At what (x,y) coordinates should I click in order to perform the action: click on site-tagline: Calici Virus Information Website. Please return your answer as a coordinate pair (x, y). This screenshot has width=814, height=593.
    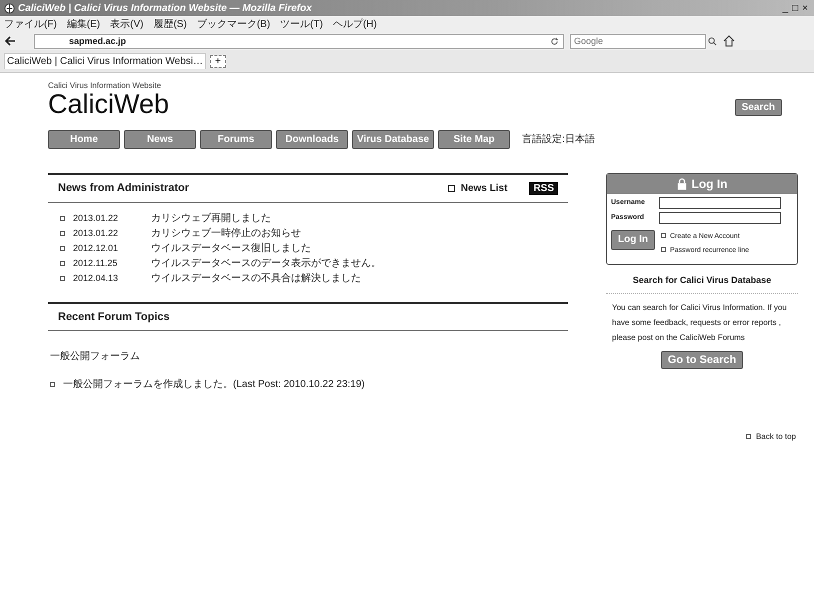
    Looking at the image, I should click on (105, 85).